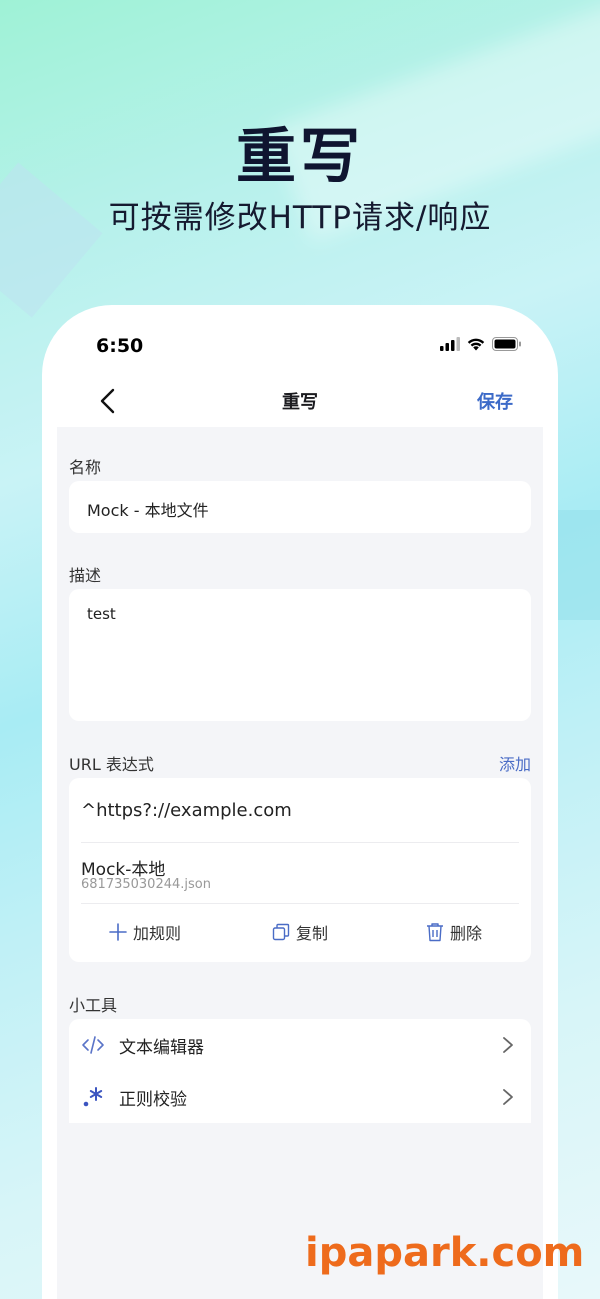 The image size is (600, 1299). I want to click on wifi-icon, so click(476, 344).